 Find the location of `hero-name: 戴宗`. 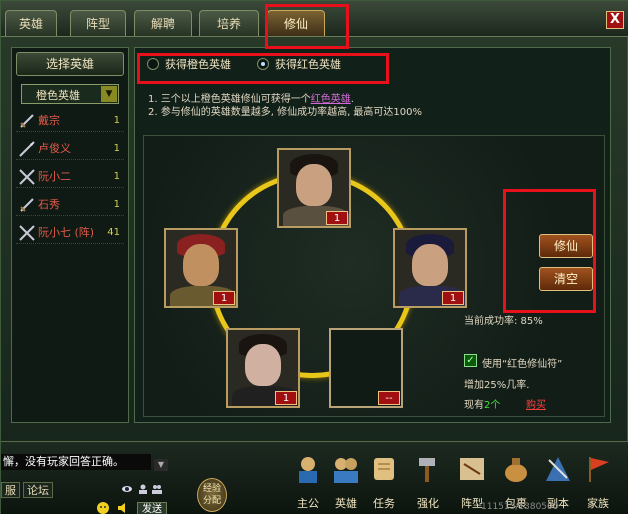

hero-name: 戴宗 is located at coordinates (49, 120).